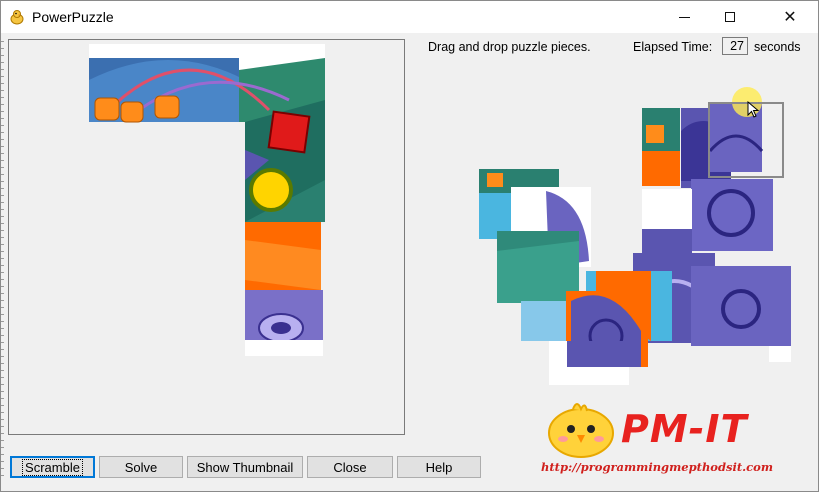 The height and width of the screenshot is (492, 819). Describe the element at coordinates (439, 467) in the screenshot. I see `help-button: Help` at that location.